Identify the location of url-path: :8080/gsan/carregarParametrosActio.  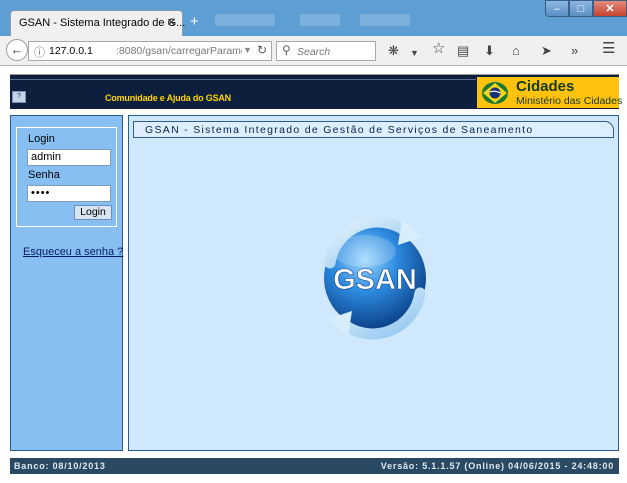
(179, 51).